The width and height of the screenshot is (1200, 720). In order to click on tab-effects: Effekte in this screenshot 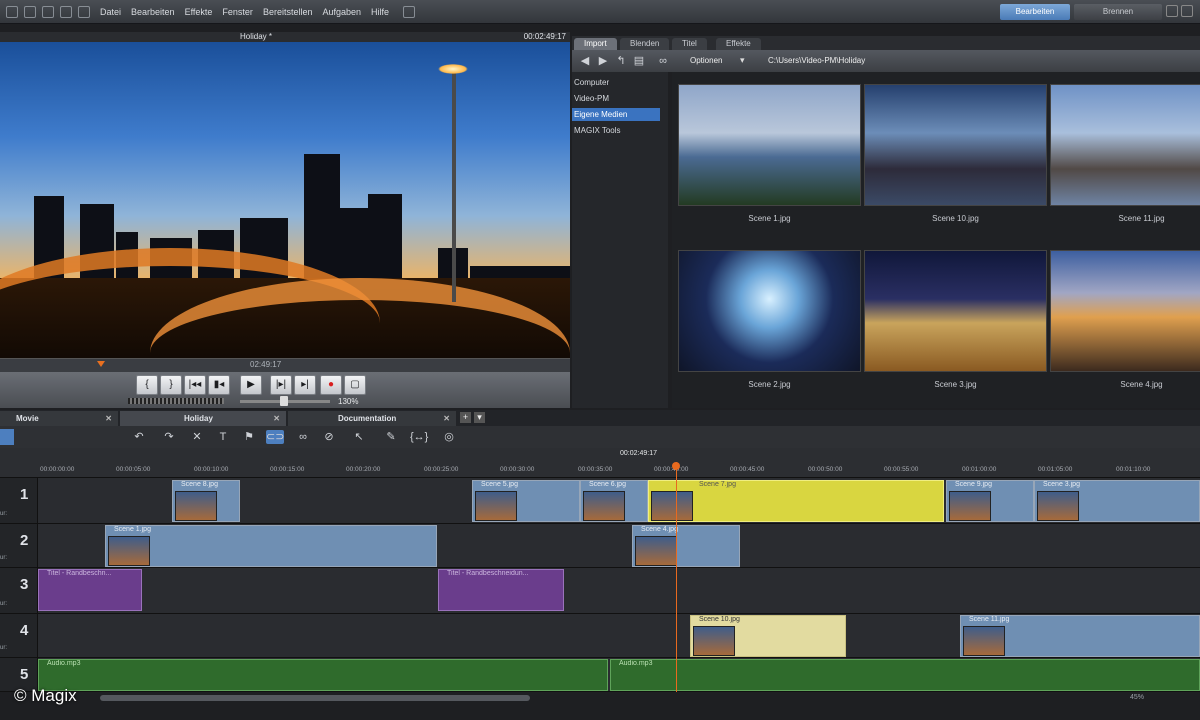, I will do `click(738, 44)`.